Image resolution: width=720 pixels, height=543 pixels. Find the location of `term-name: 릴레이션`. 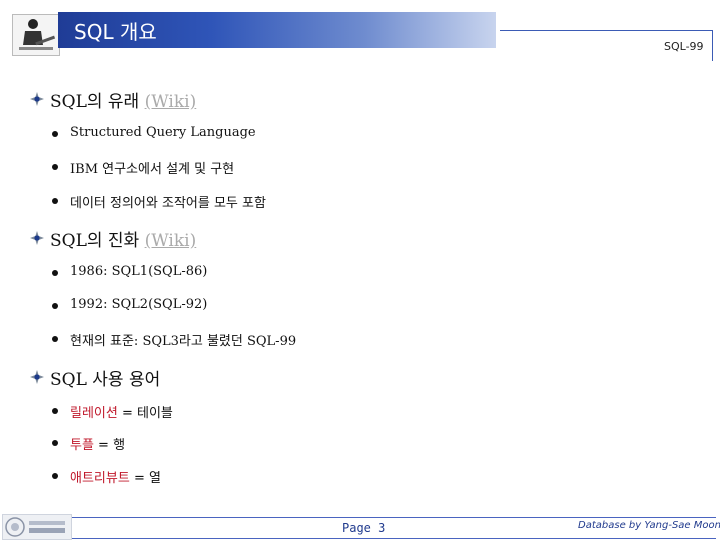

term-name: 릴레이션 is located at coordinates (94, 413).